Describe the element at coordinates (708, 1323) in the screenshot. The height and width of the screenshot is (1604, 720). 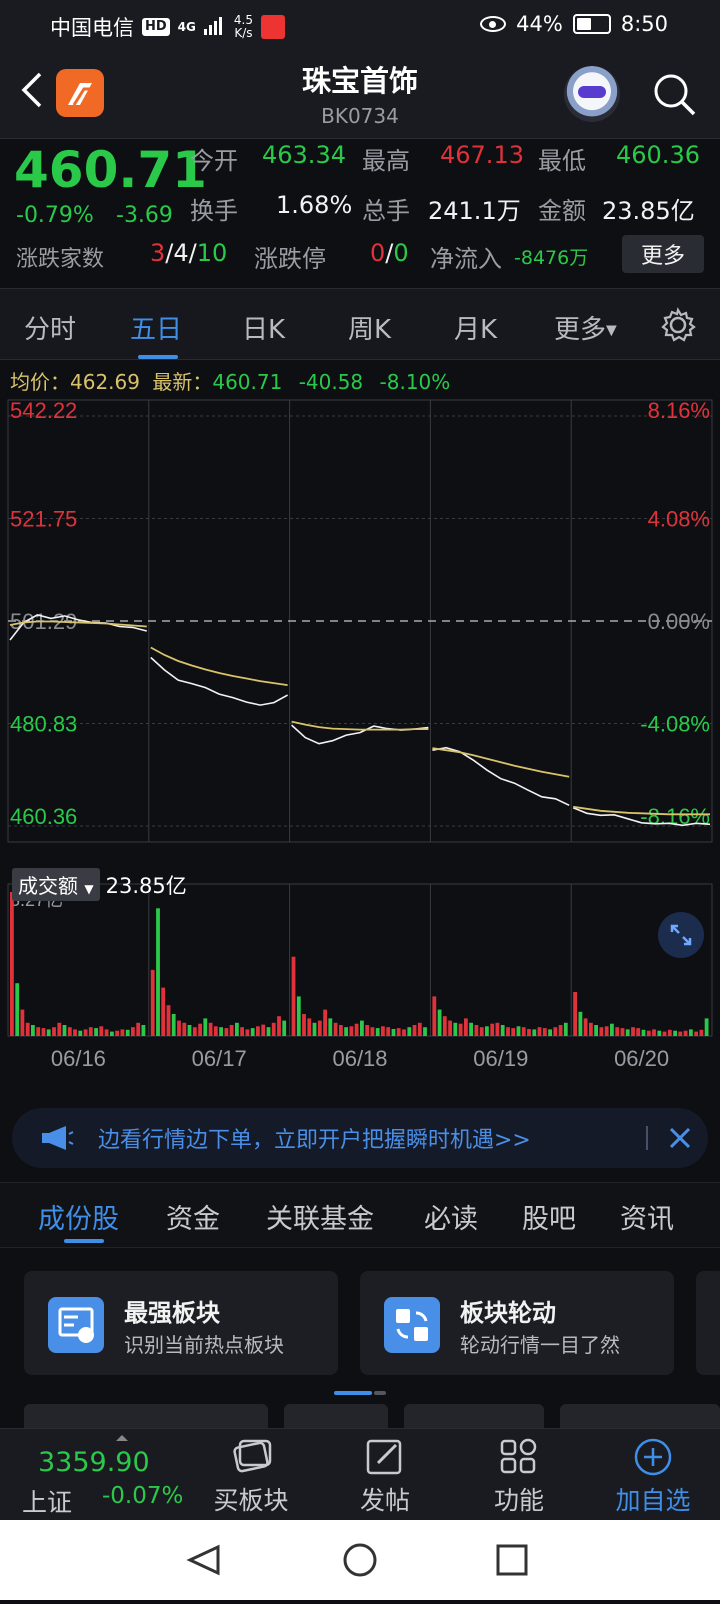
I see `card-partial` at that location.